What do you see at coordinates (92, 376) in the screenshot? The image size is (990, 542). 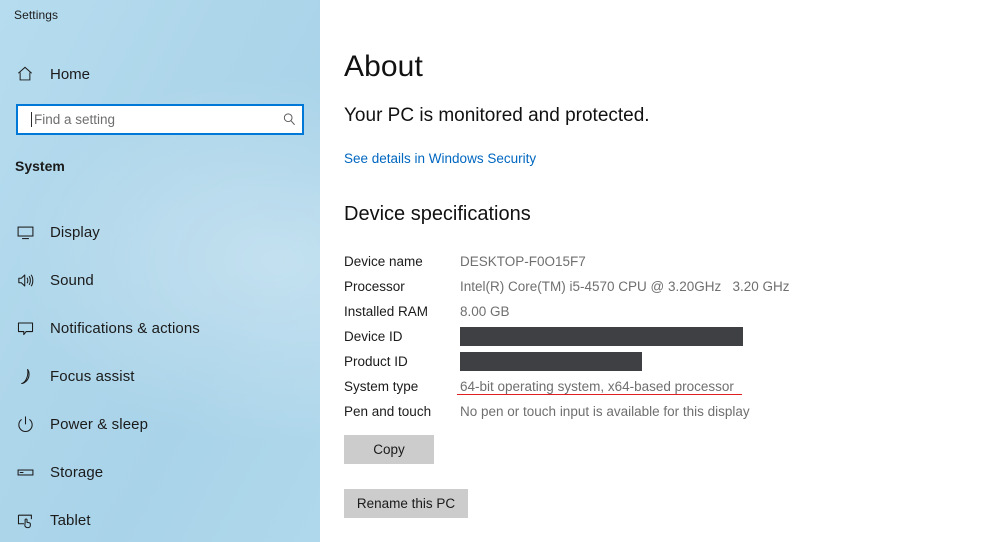 I see `sidebar-item-focus-assist-label: Focus assist` at bounding box center [92, 376].